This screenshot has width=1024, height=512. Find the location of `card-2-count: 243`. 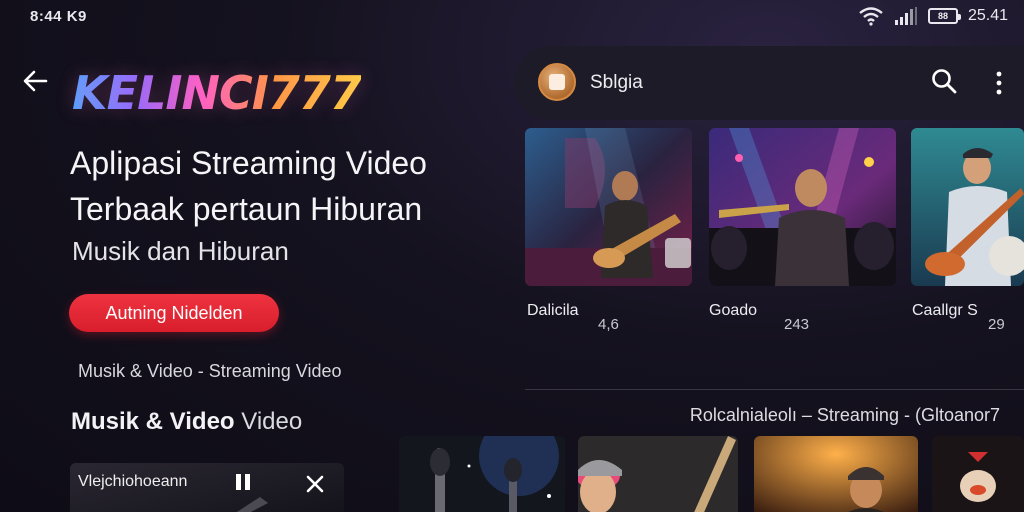

card-2-count: 243 is located at coordinates (797, 324).